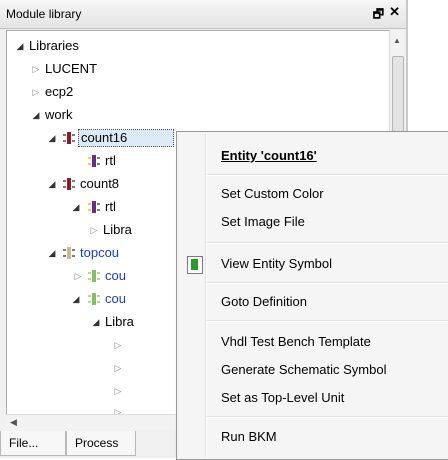 This screenshot has width=448, height=460. I want to click on panel-titlebar: Module library 🗗 ✕, so click(203, 14).